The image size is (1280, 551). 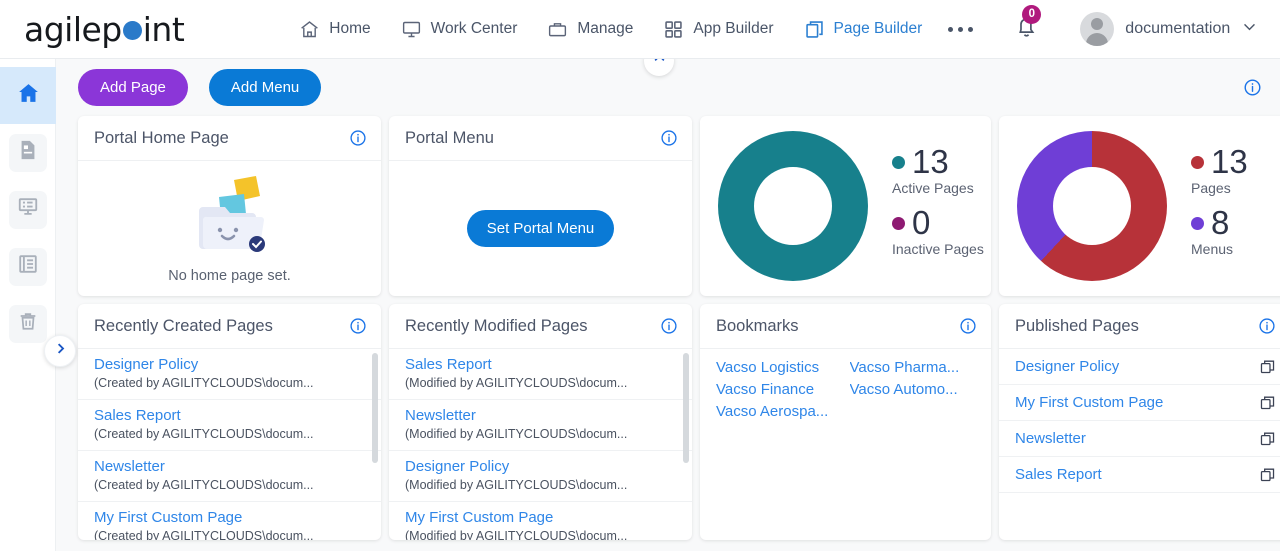 What do you see at coordinates (1027, 25) in the screenshot?
I see `notifications-button: 0` at bounding box center [1027, 25].